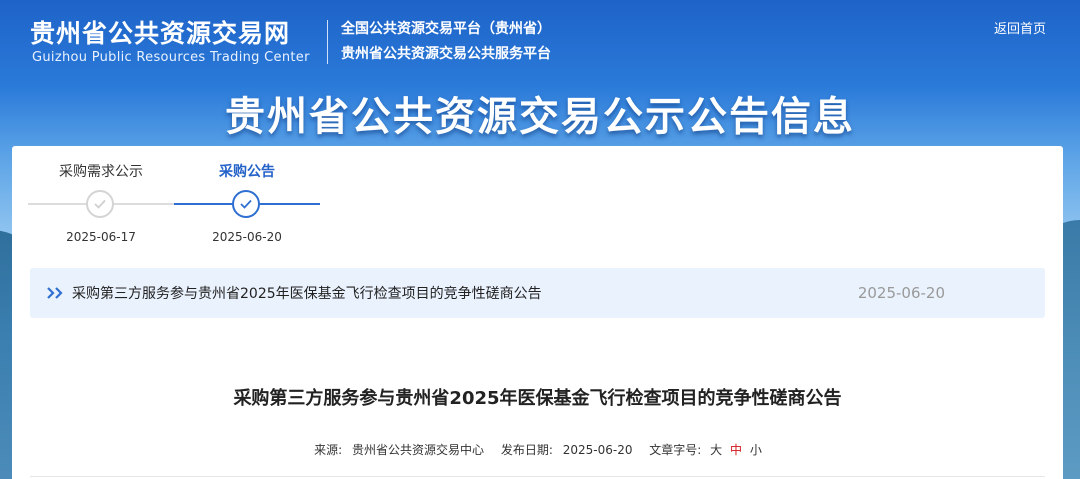 This screenshot has width=1080, height=479. I want to click on source-label: 来源:, so click(328, 450).